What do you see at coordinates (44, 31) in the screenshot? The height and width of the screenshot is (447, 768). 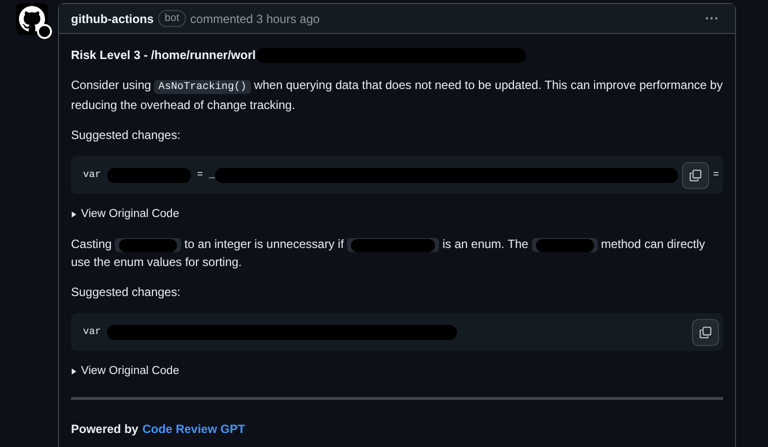 I see `app-badge` at bounding box center [44, 31].